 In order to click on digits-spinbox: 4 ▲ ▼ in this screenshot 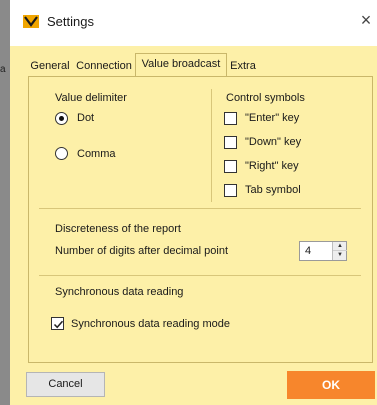, I will do `click(323, 251)`.